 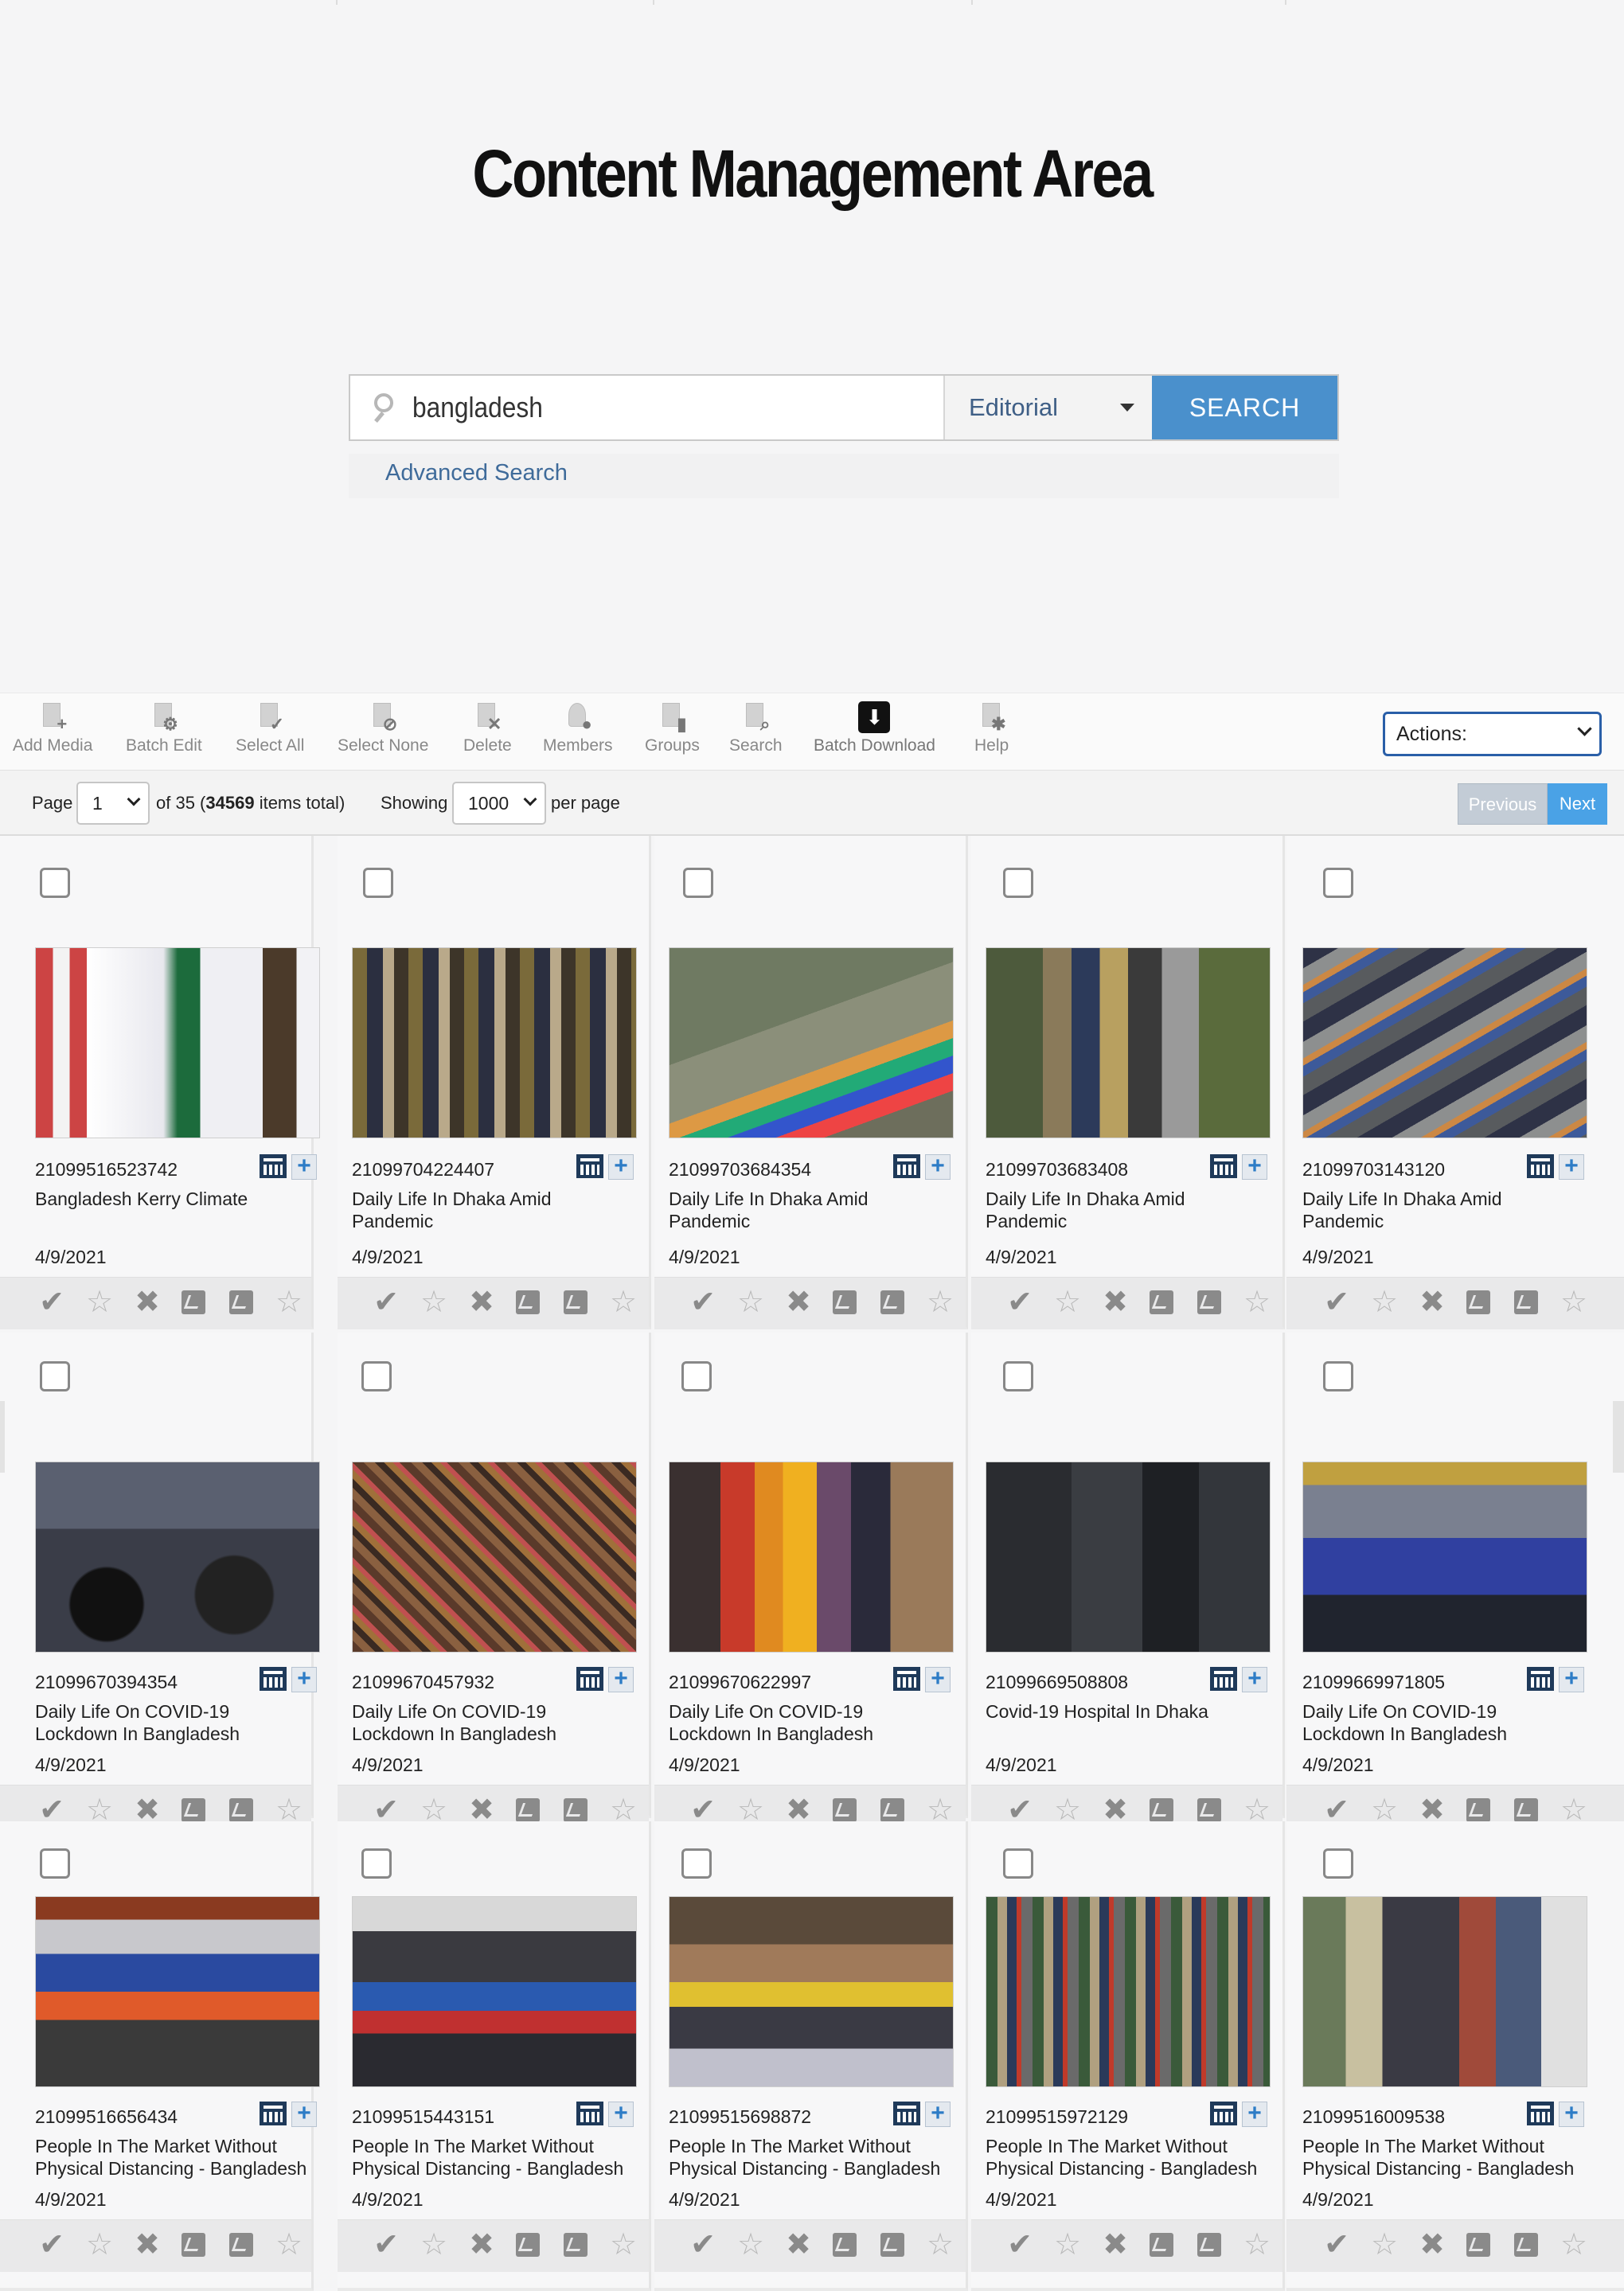 I want to click on batch-edit-button: ⚙ Batch Edit, so click(x=164, y=728).